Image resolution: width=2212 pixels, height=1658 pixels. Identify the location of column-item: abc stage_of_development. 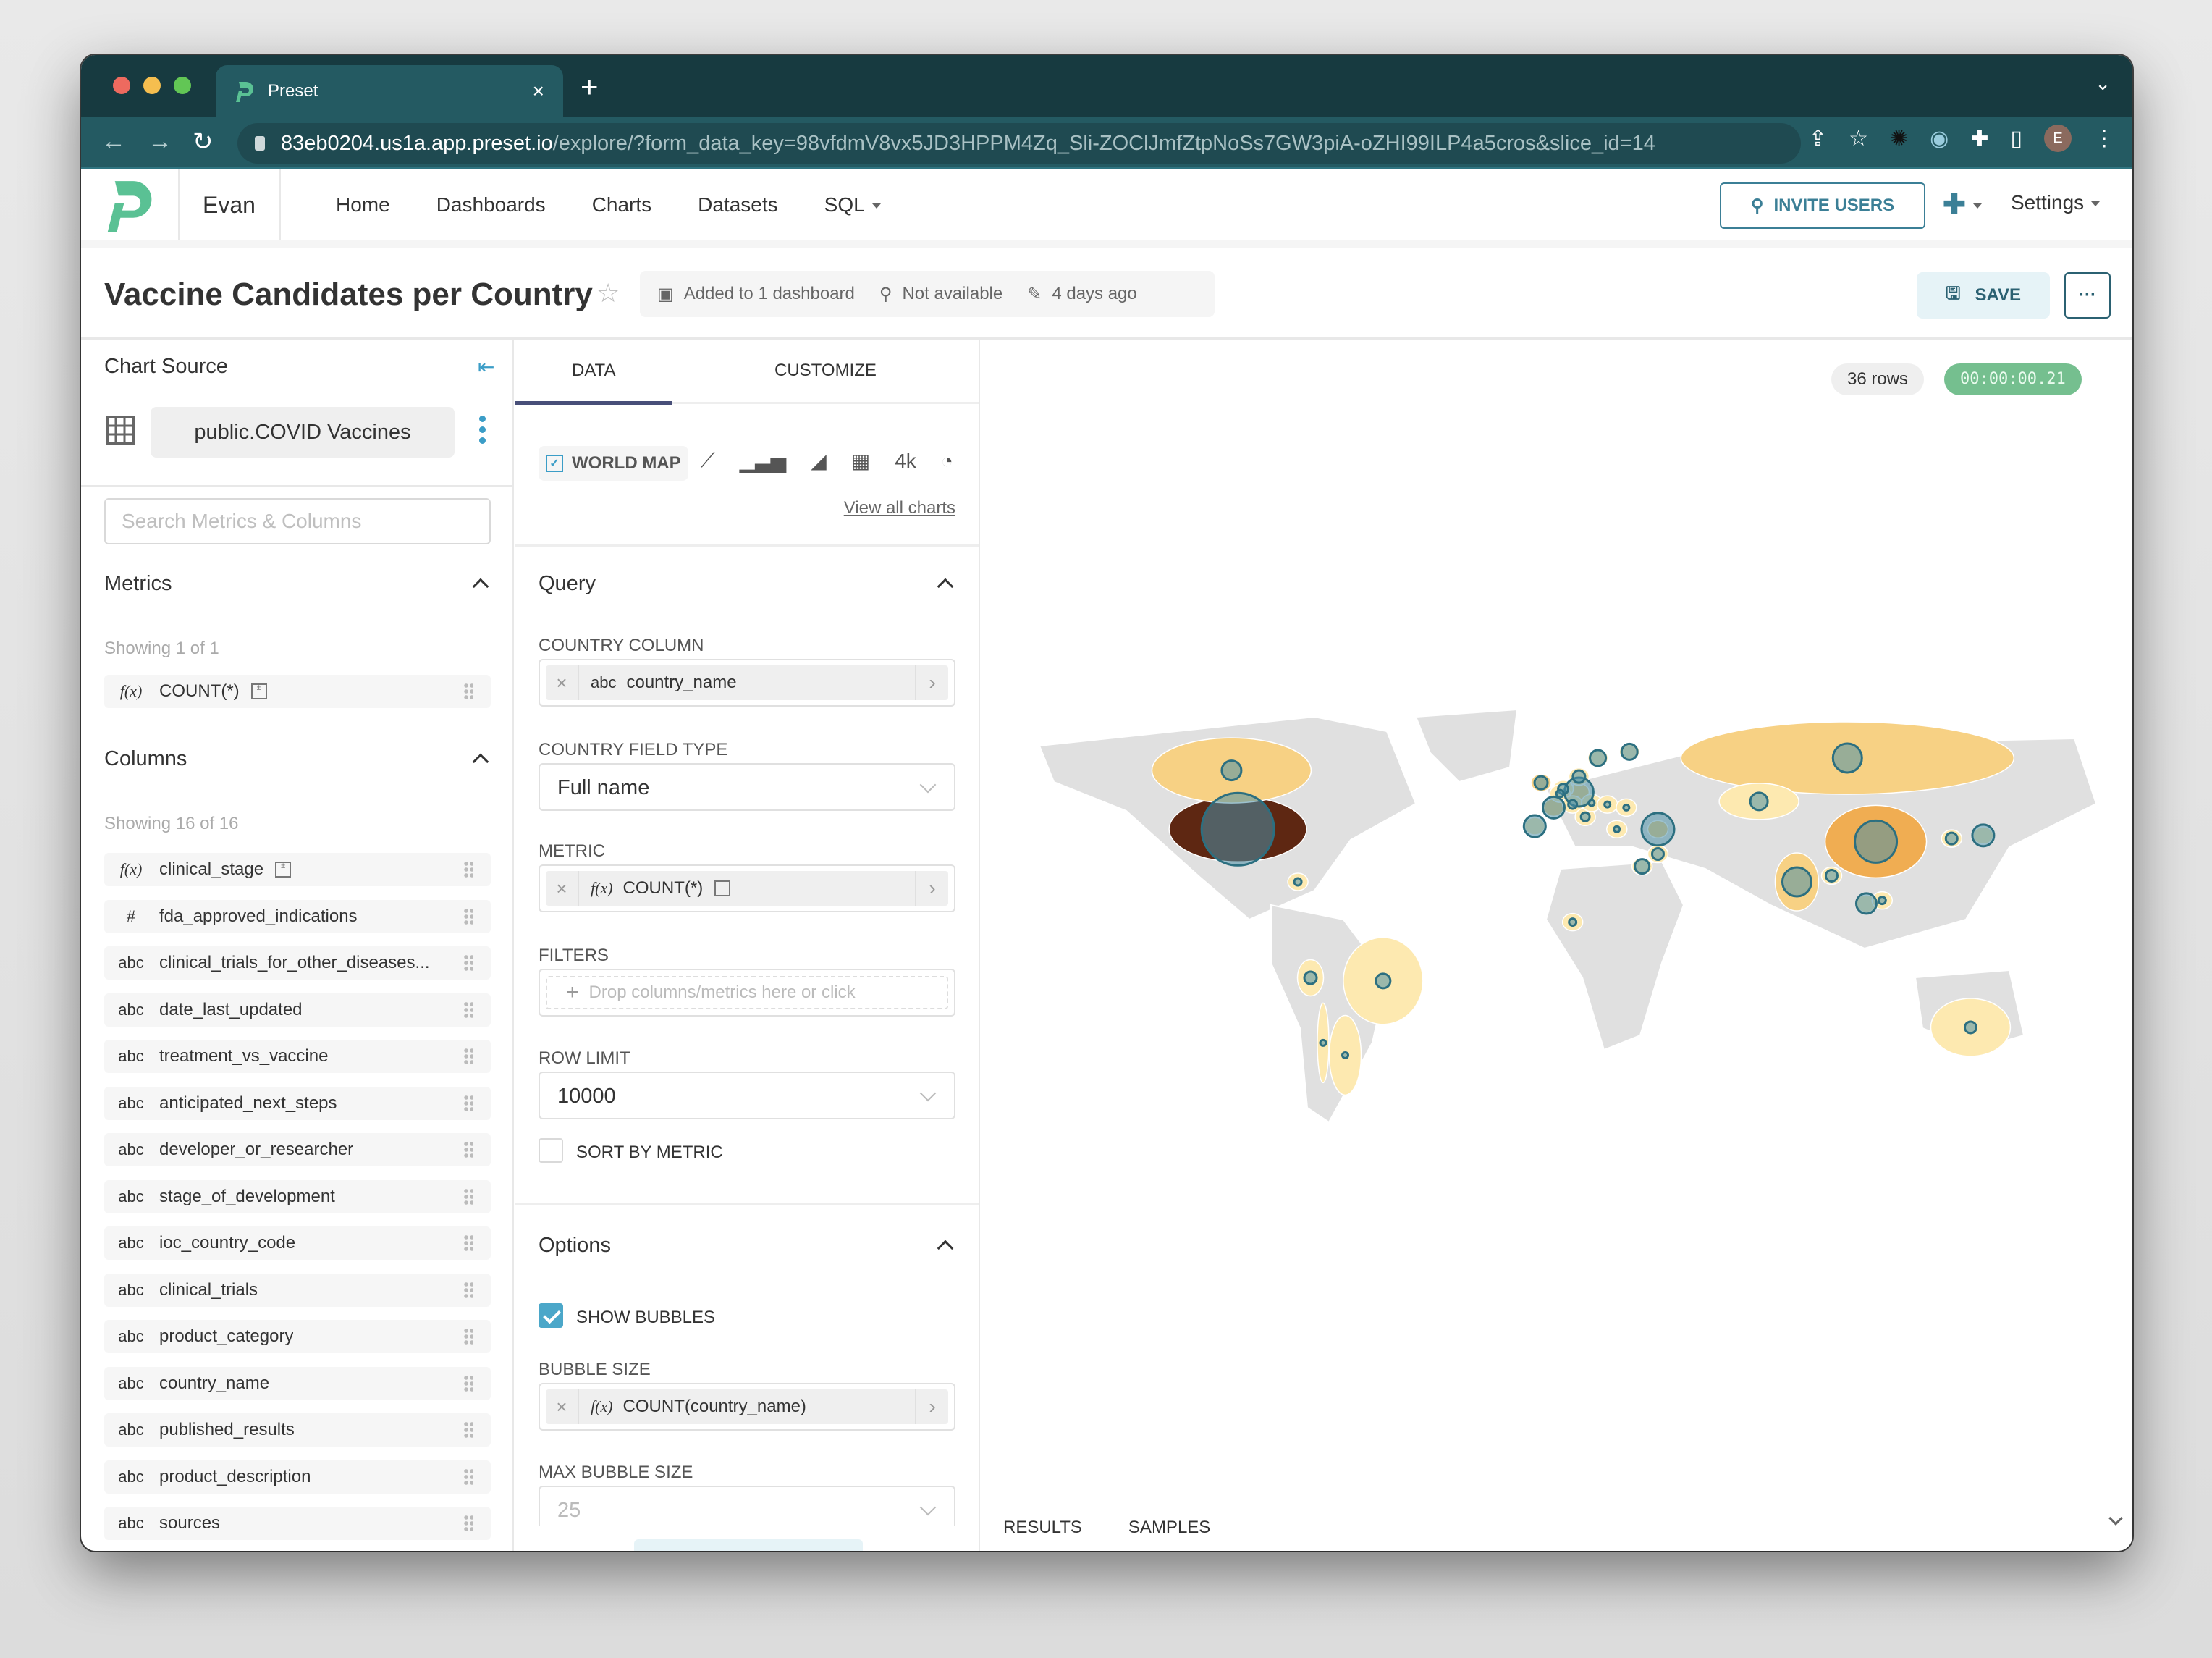
(298, 1196).